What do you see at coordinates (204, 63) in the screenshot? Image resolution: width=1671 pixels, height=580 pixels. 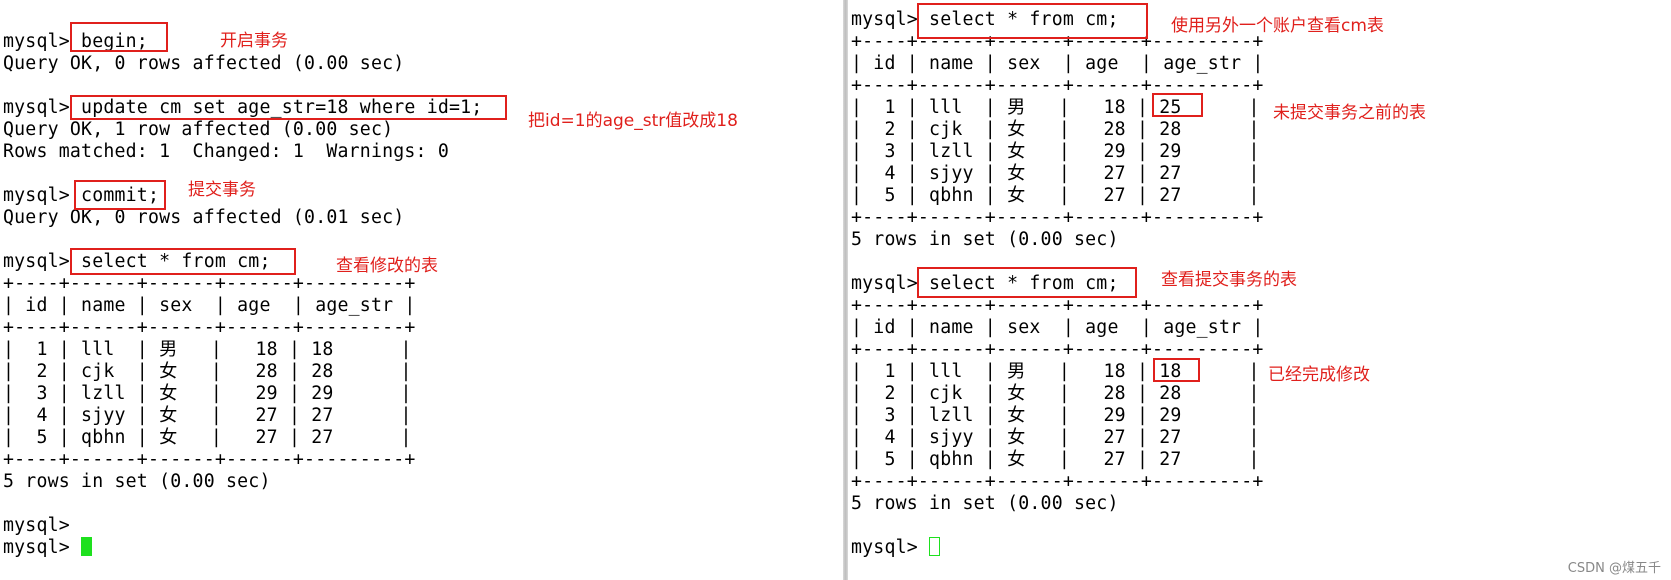 I see `terminal-line: Query OK, 0 rows affected (0.00 sec)` at bounding box center [204, 63].